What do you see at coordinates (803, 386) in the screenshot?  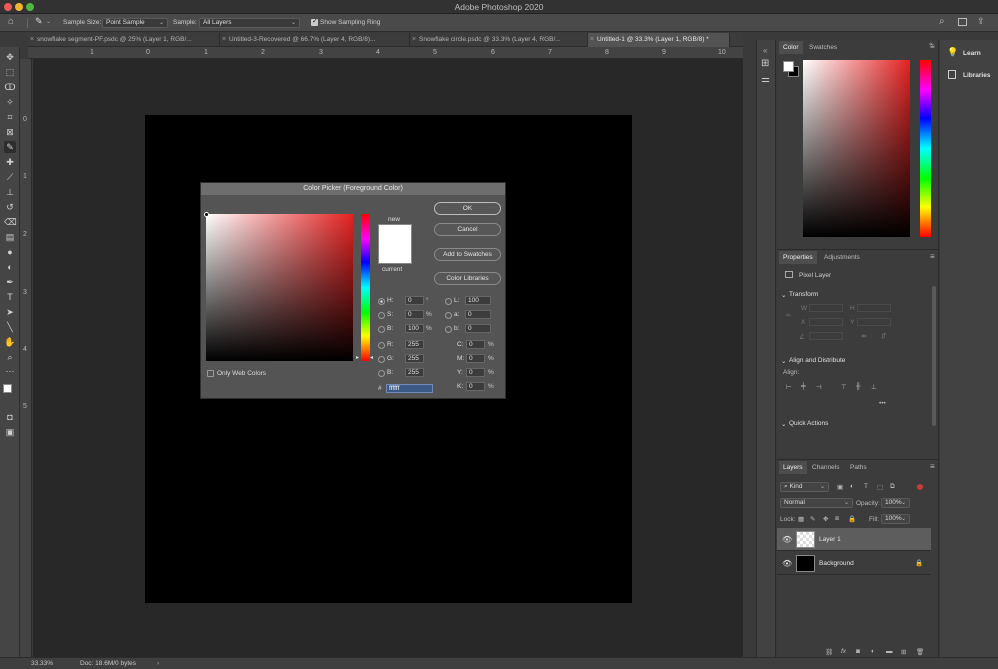 I see `align-center-icon: ╪` at bounding box center [803, 386].